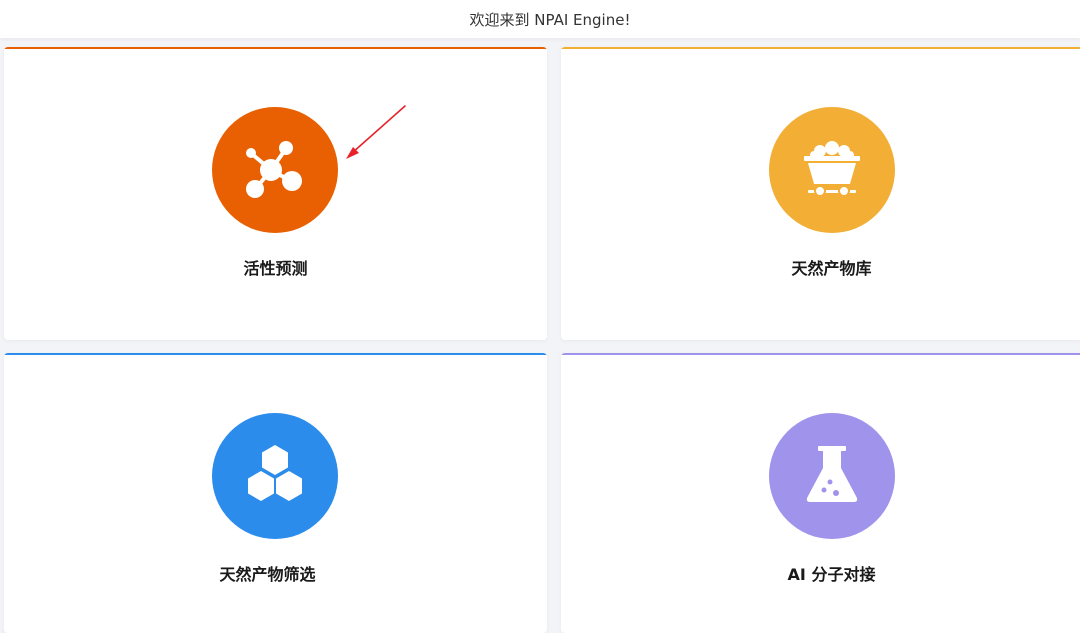 The height and width of the screenshot is (633, 1080). What do you see at coordinates (831, 574) in the screenshot?
I see `card-label-ai-molecular-docking: AI 分子对接` at bounding box center [831, 574].